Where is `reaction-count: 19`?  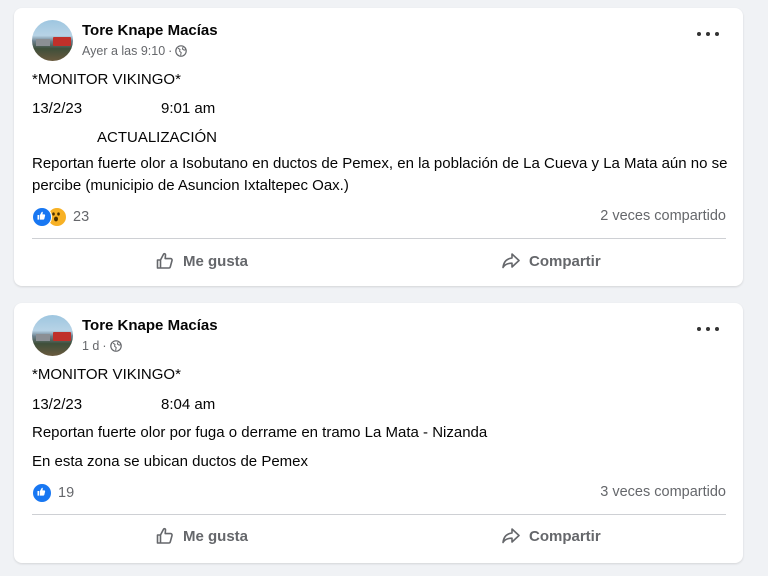 reaction-count: 19 is located at coordinates (66, 493).